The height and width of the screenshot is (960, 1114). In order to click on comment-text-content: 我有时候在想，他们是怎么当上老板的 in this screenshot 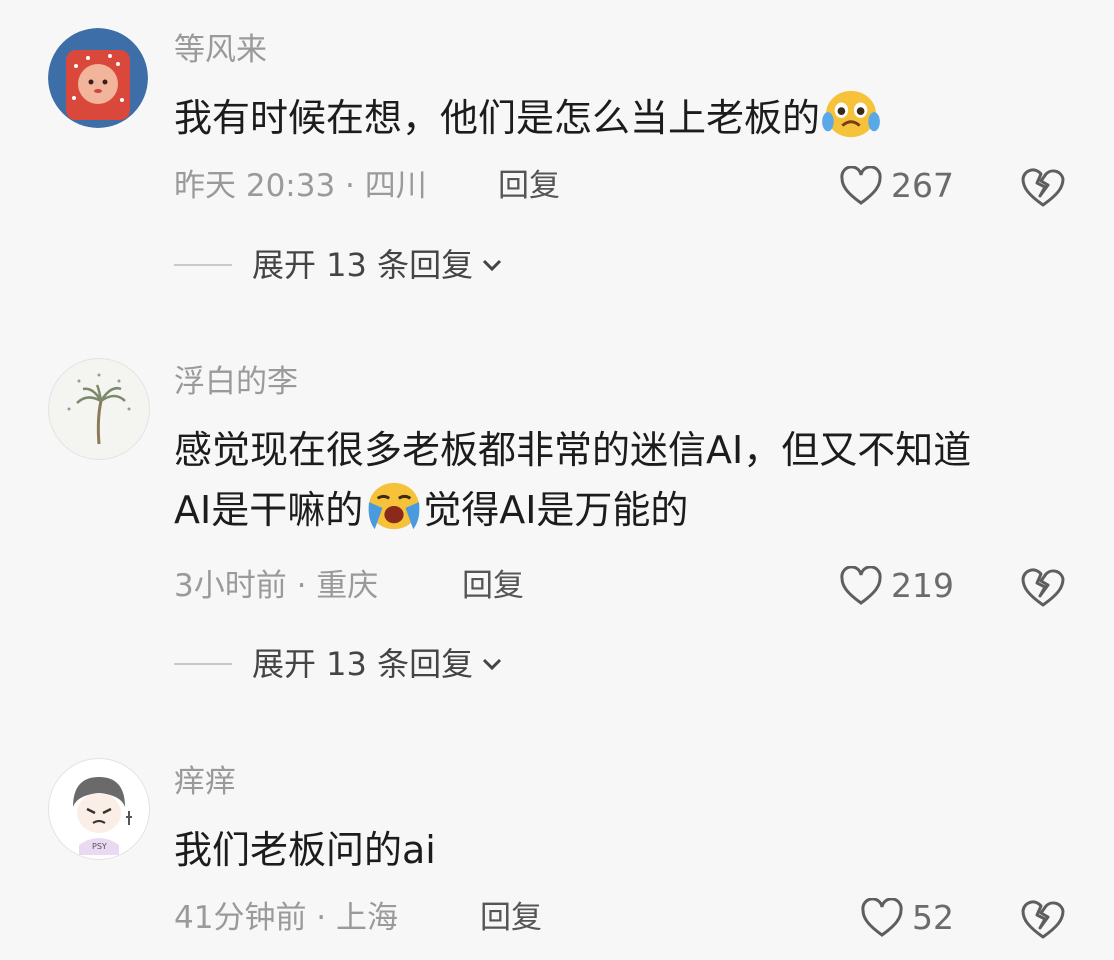, I will do `click(497, 118)`.